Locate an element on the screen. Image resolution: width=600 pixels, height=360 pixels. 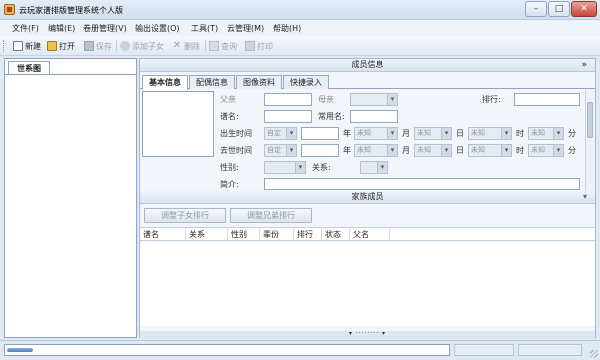
birth-hour-select: 未知 is located at coordinates (546, 133).